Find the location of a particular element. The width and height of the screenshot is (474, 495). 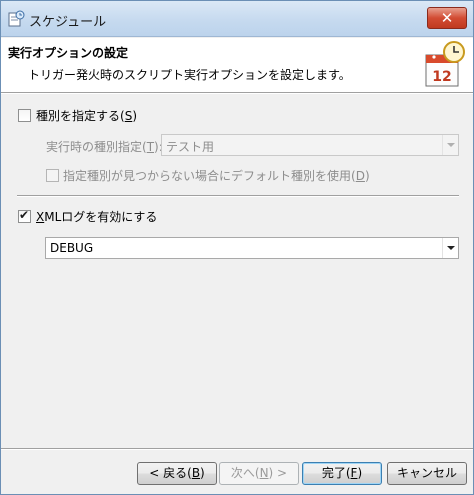

next-button: 次へ(N) > is located at coordinates (259, 473).